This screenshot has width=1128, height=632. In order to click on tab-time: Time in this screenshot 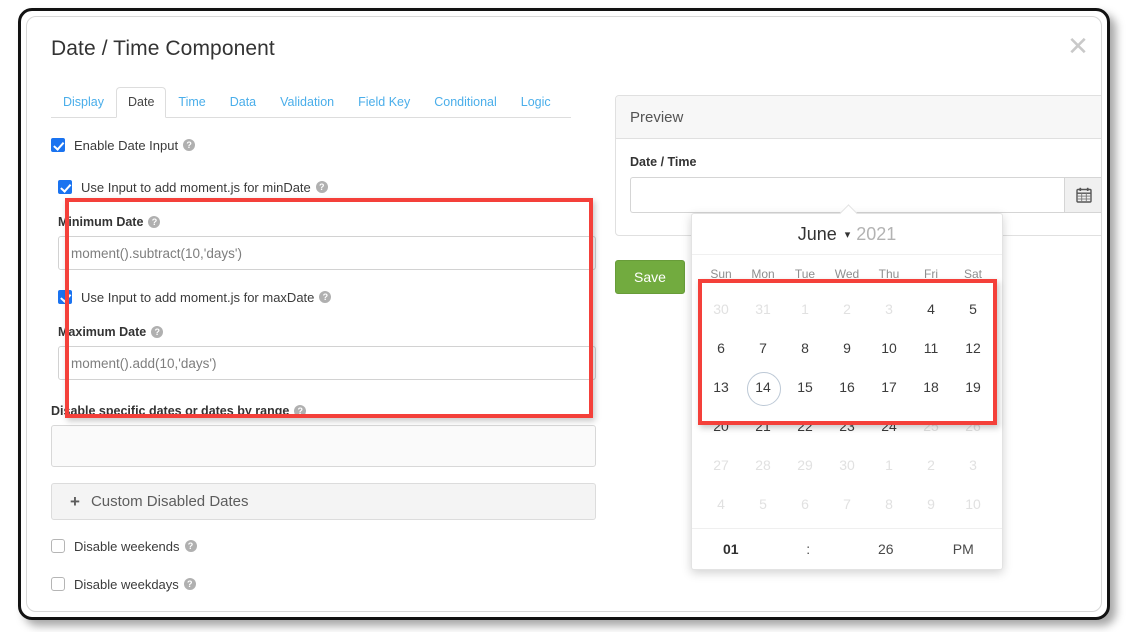, I will do `click(191, 102)`.